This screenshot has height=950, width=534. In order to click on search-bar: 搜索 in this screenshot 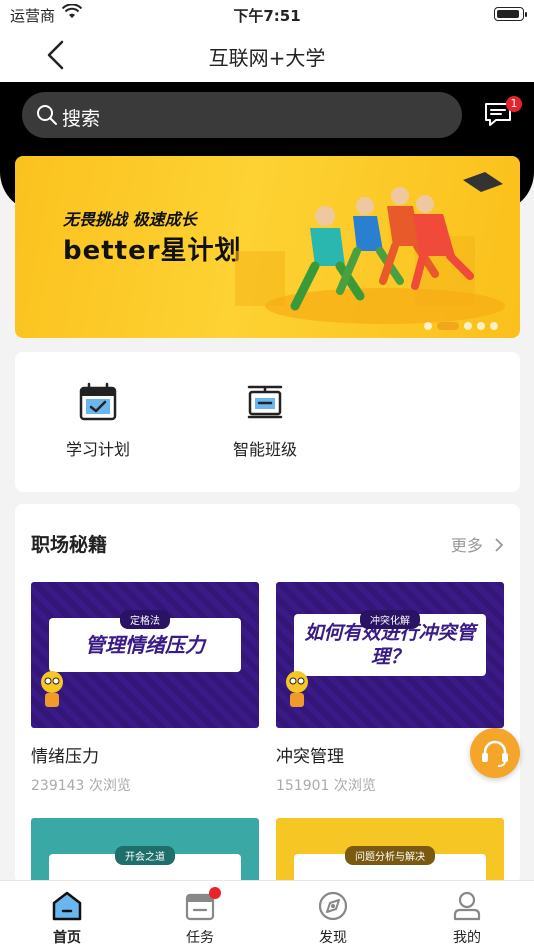, I will do `click(242, 115)`.